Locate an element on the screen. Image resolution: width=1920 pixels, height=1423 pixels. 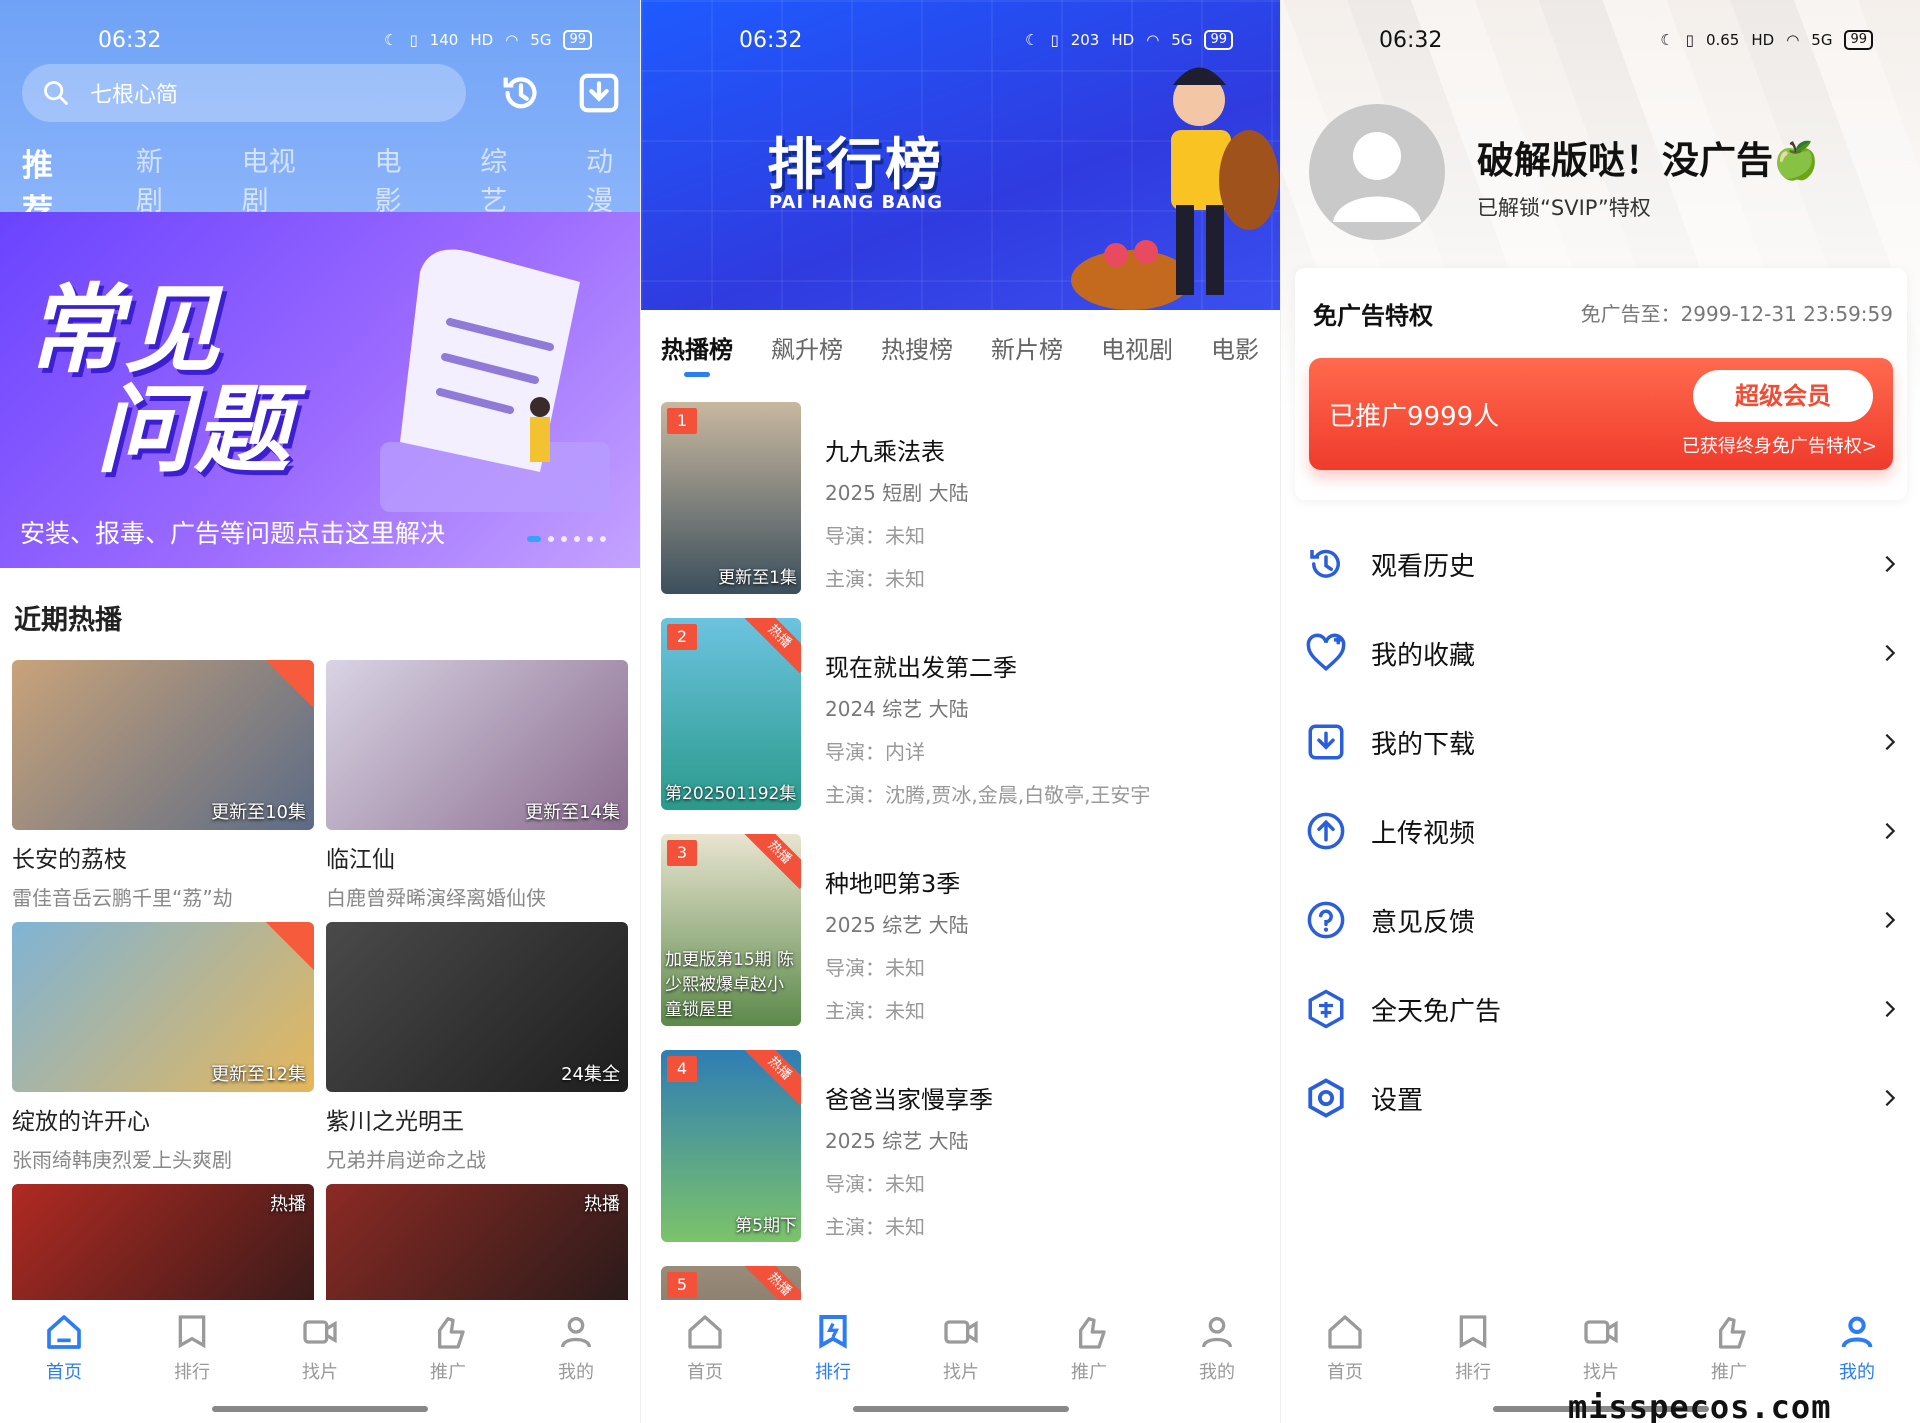
rank-item: 5 热播 is located at coordinates (961, 1283).